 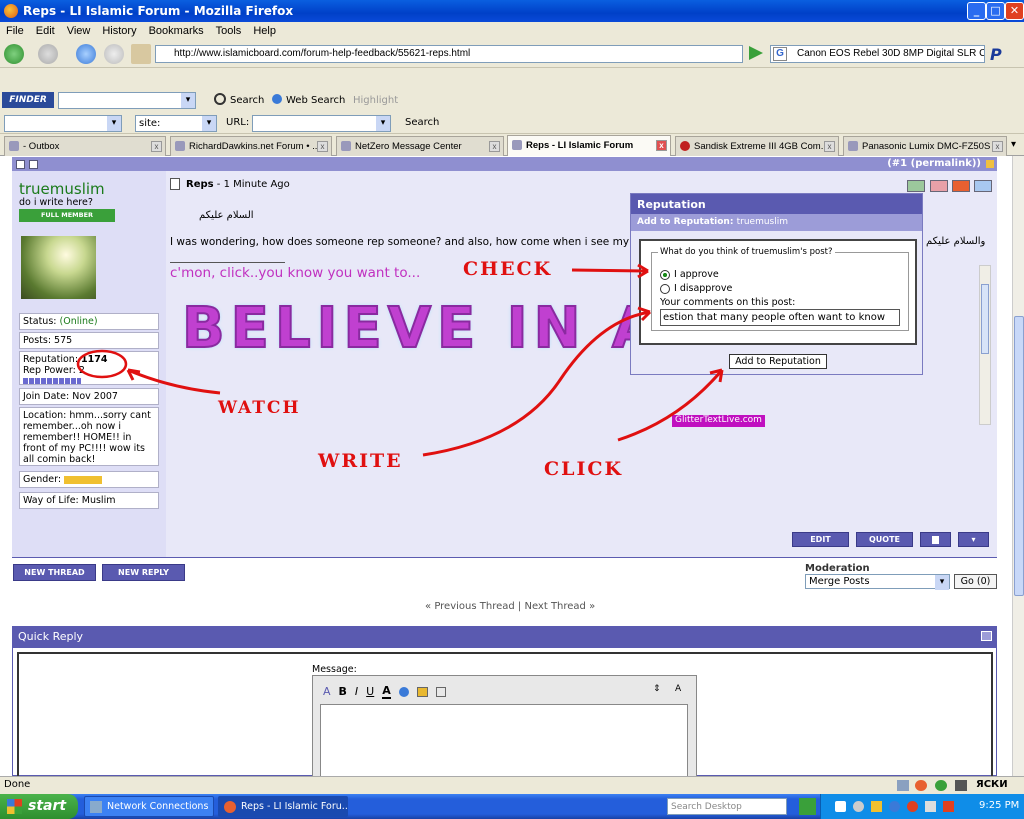 I want to click on chevron-right-icon: », so click(x=592, y=606).